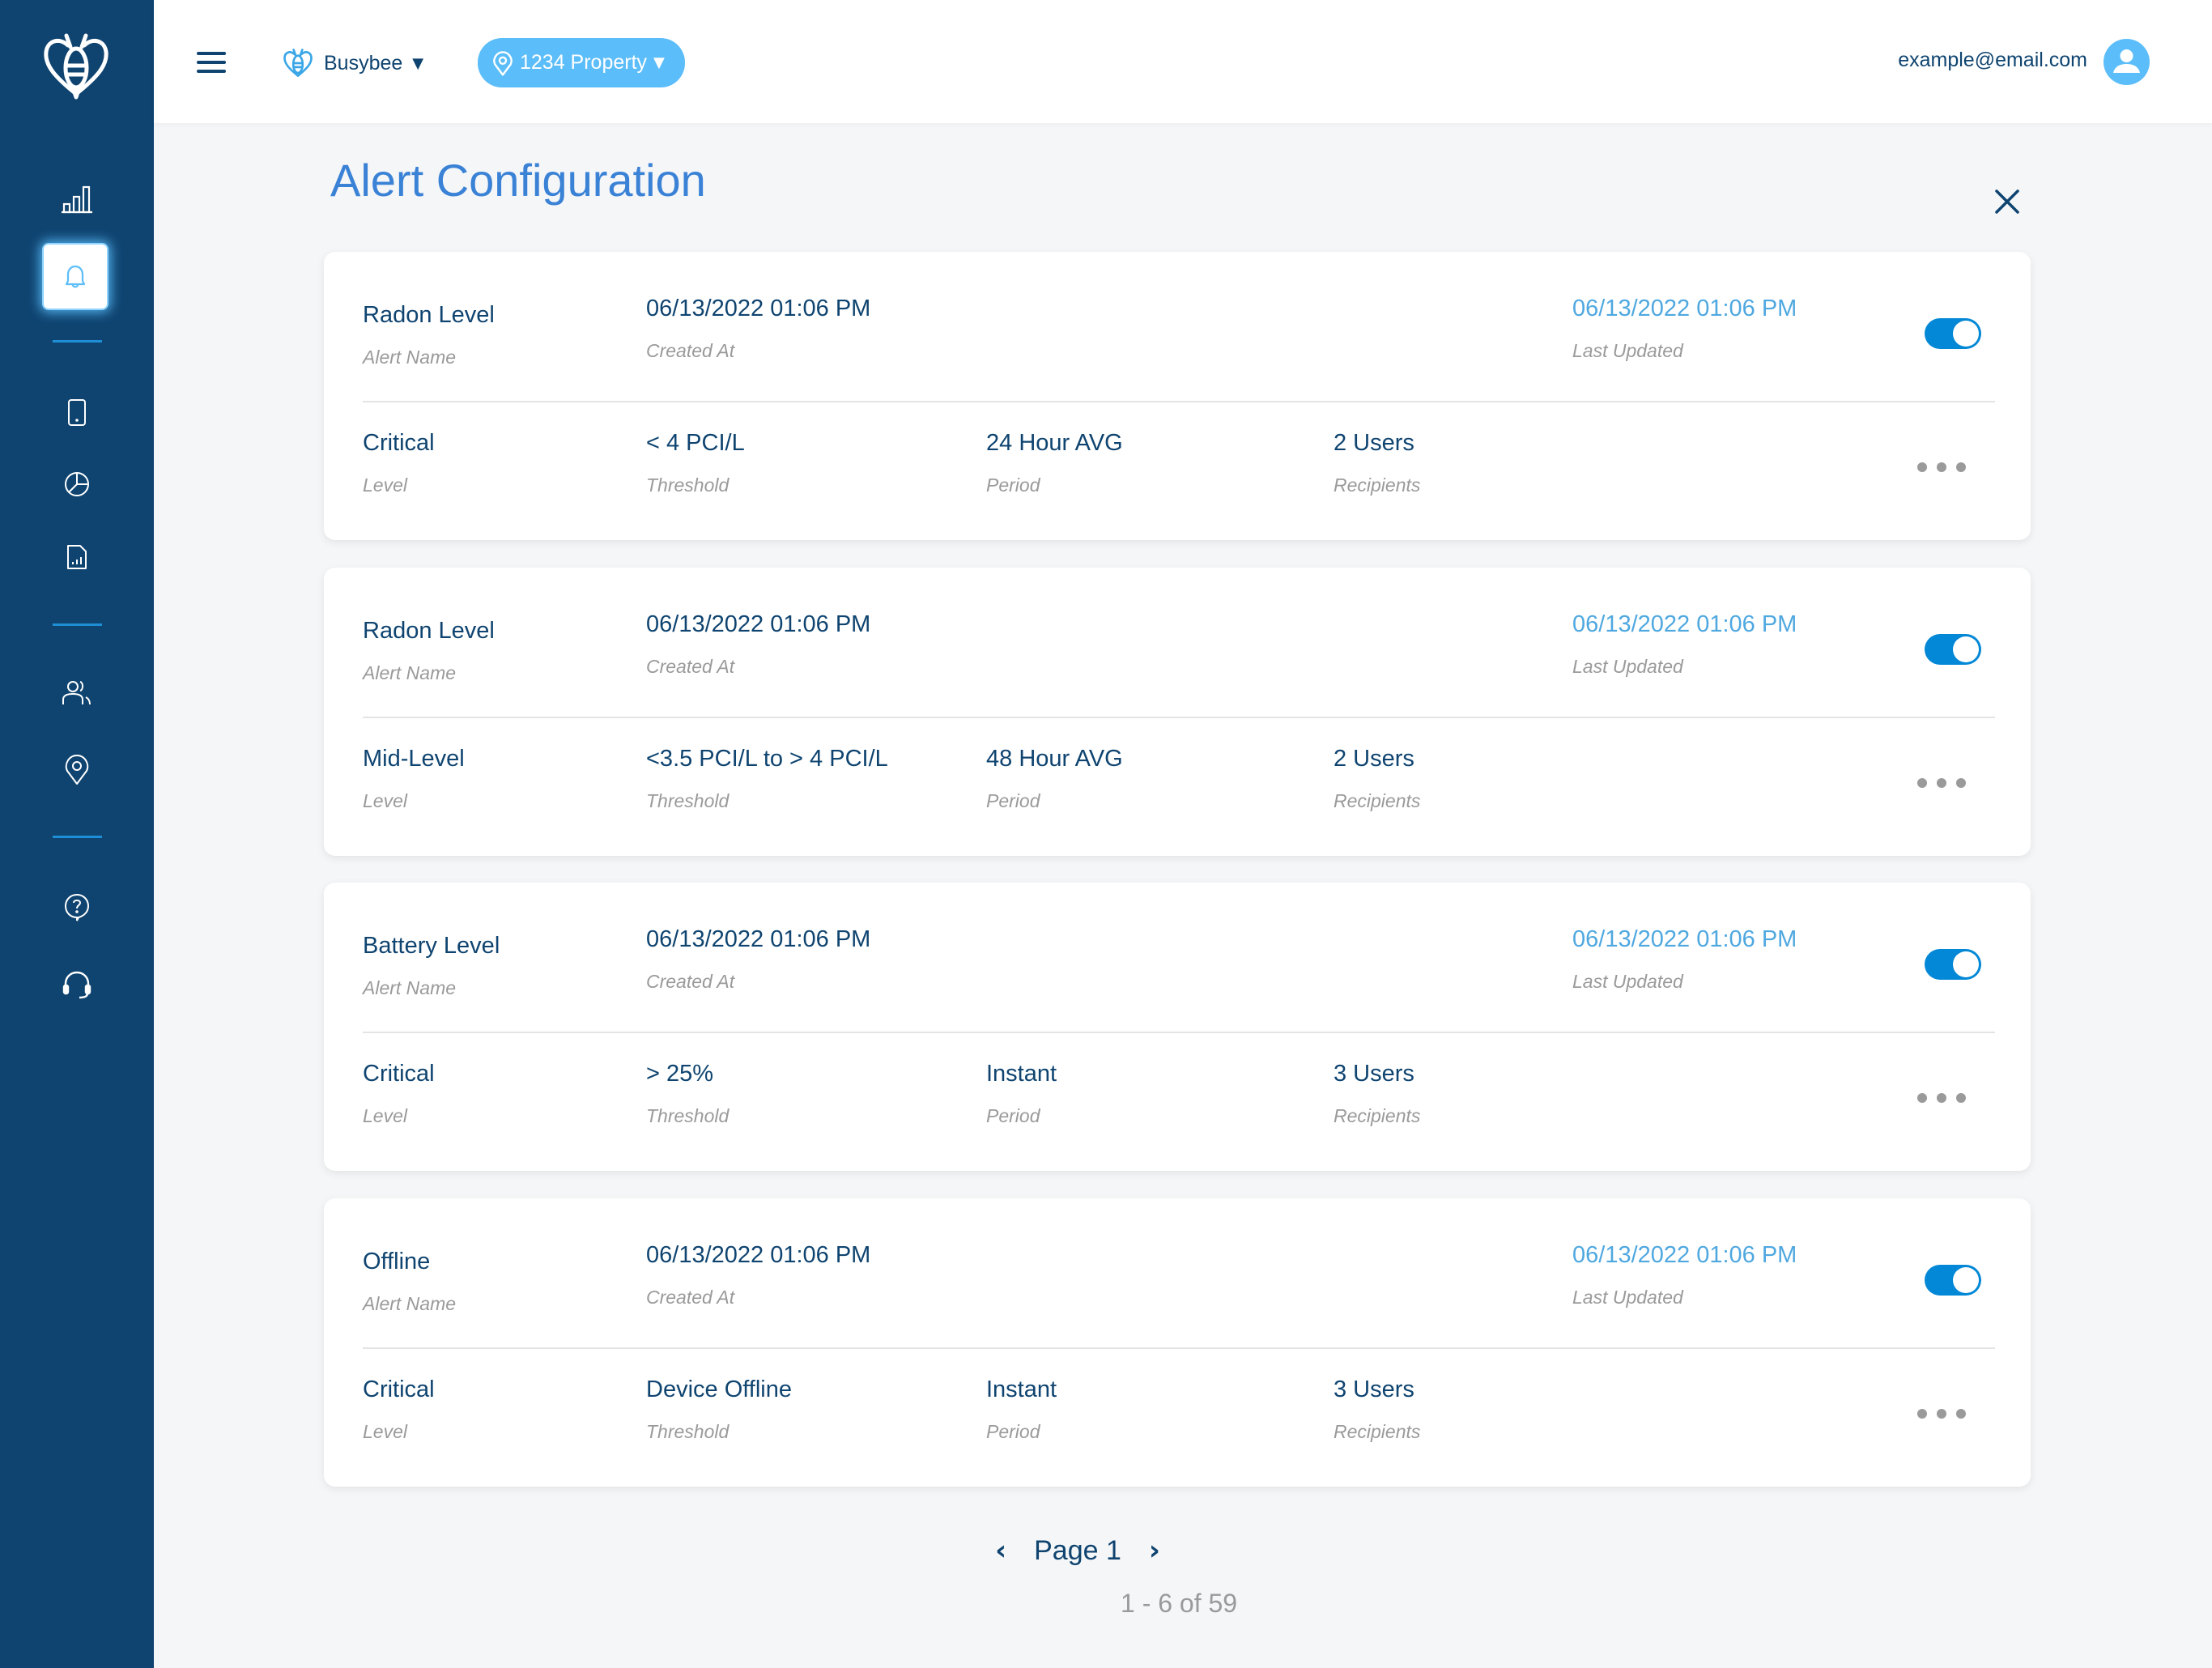  I want to click on sidebar-item-pie-chart, so click(77, 484).